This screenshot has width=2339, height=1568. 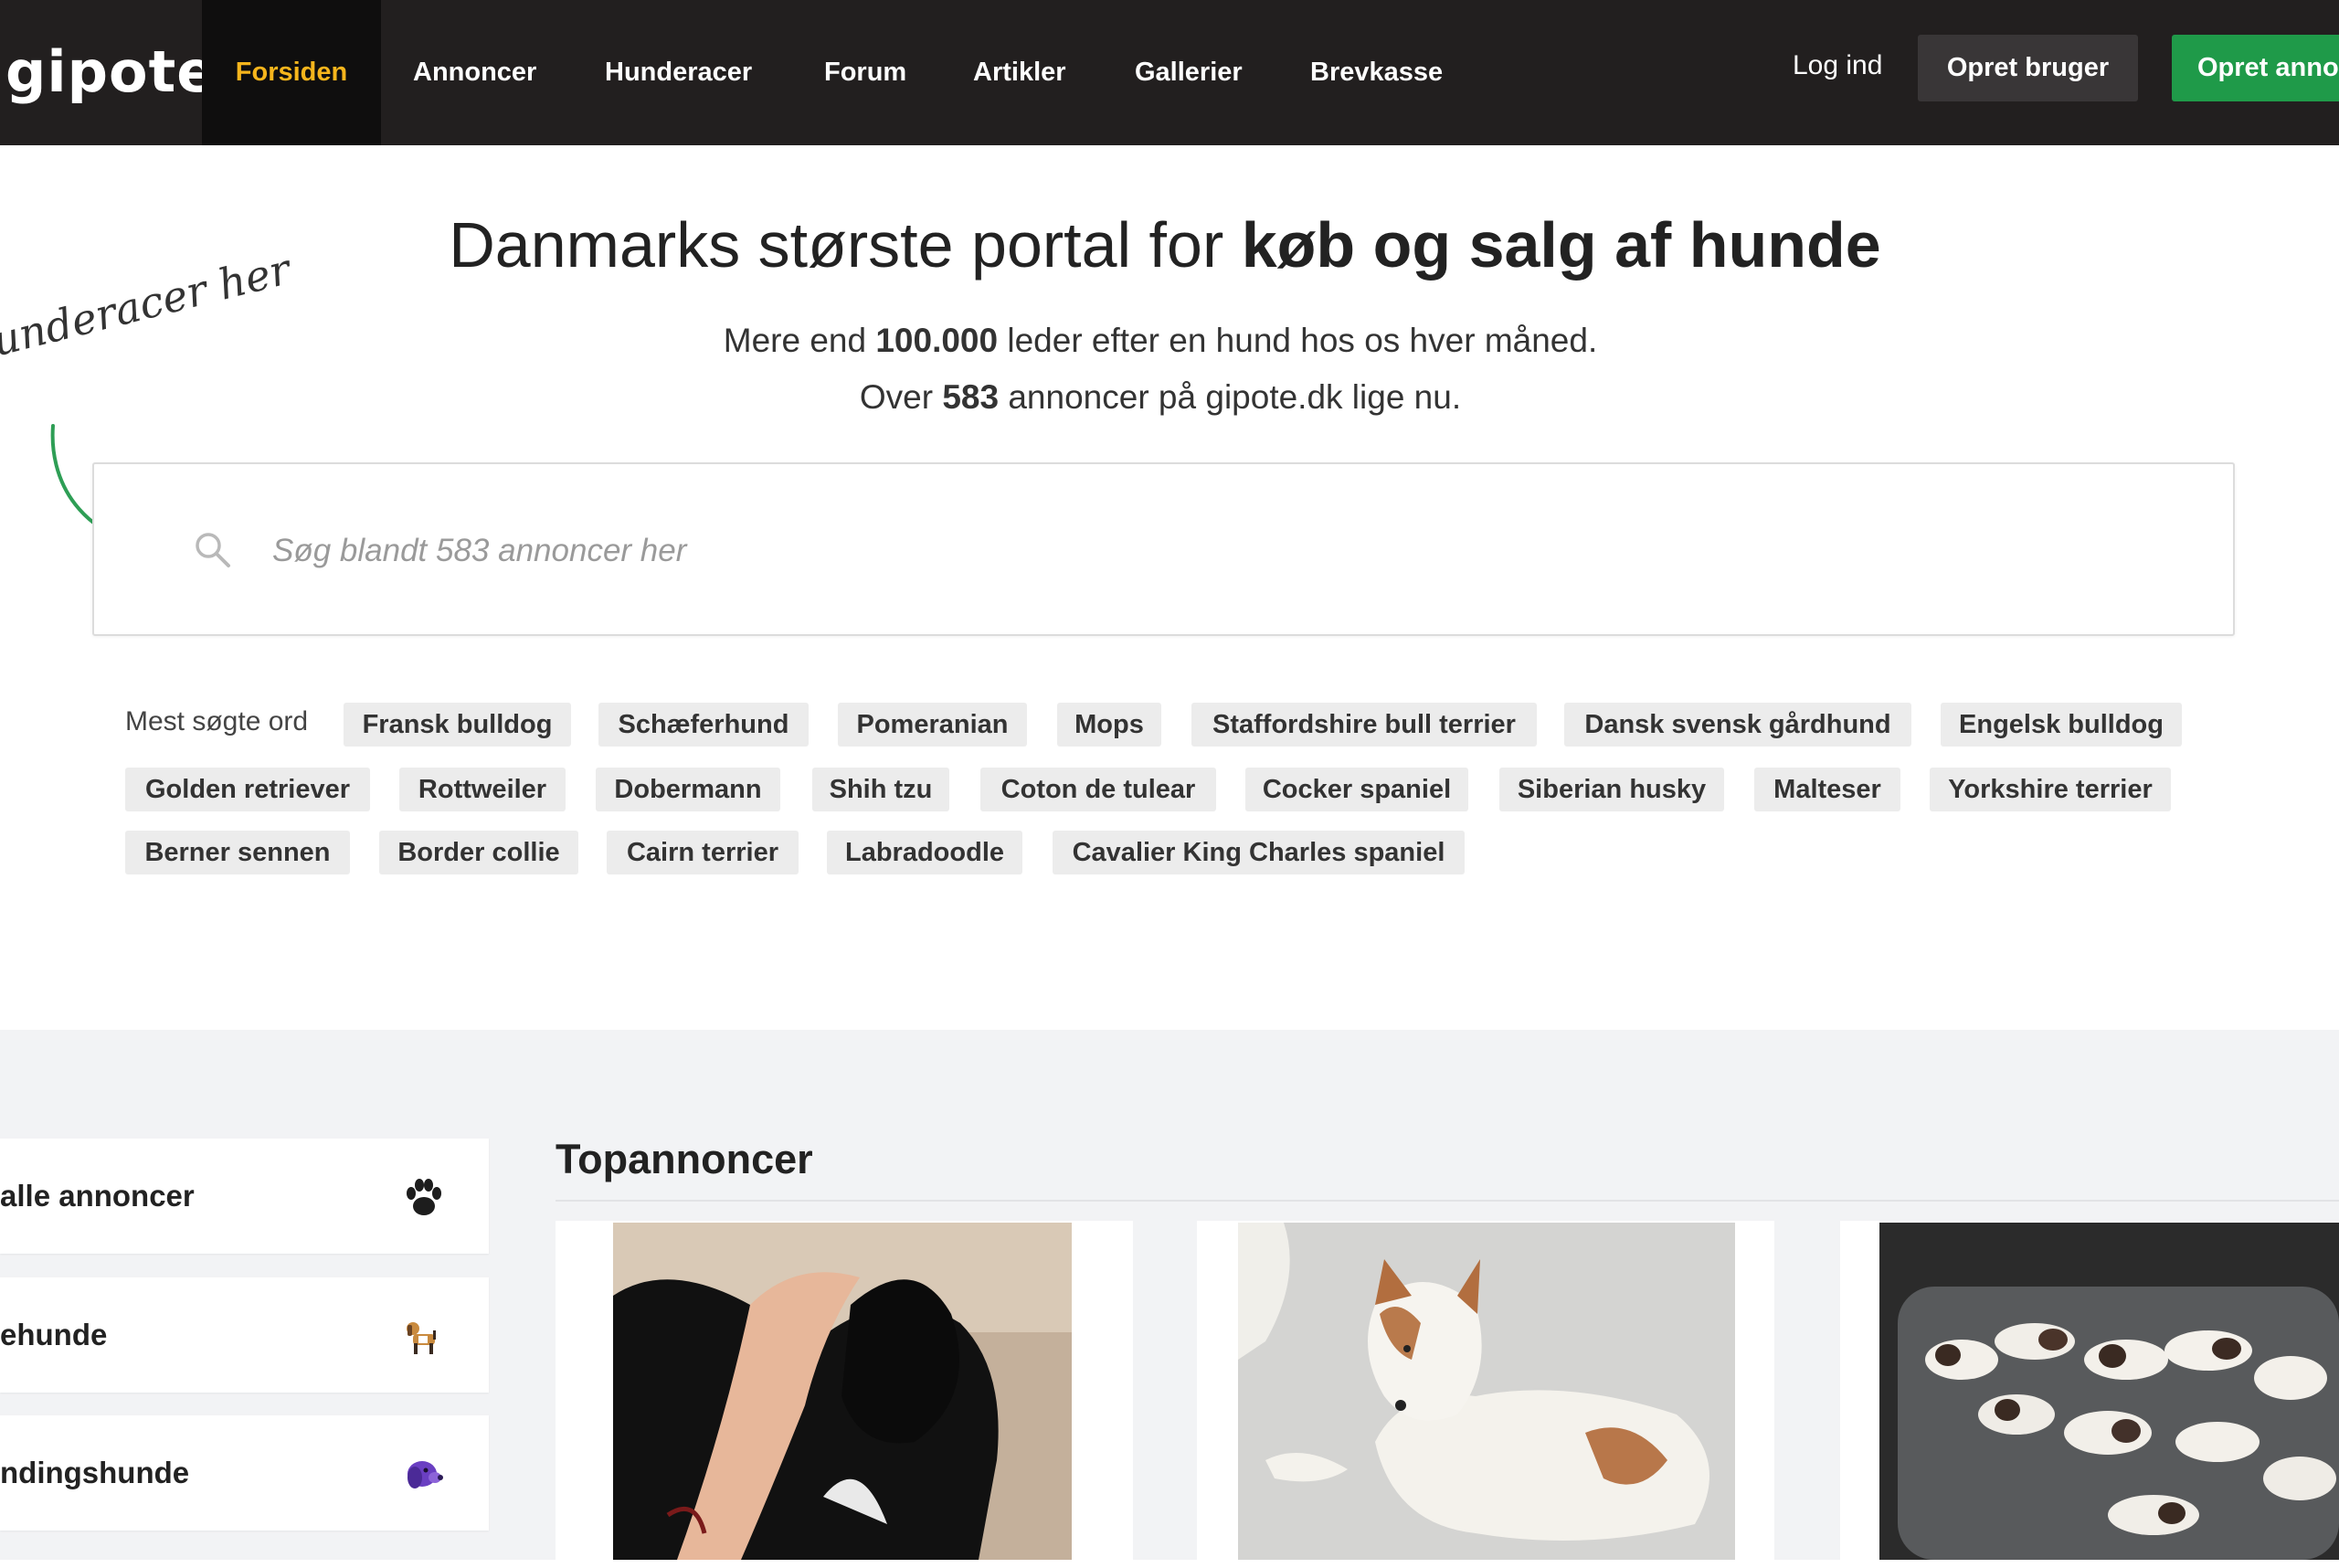 I want to click on tag-cairn-terrier: Cairn terrier, so click(x=703, y=853).